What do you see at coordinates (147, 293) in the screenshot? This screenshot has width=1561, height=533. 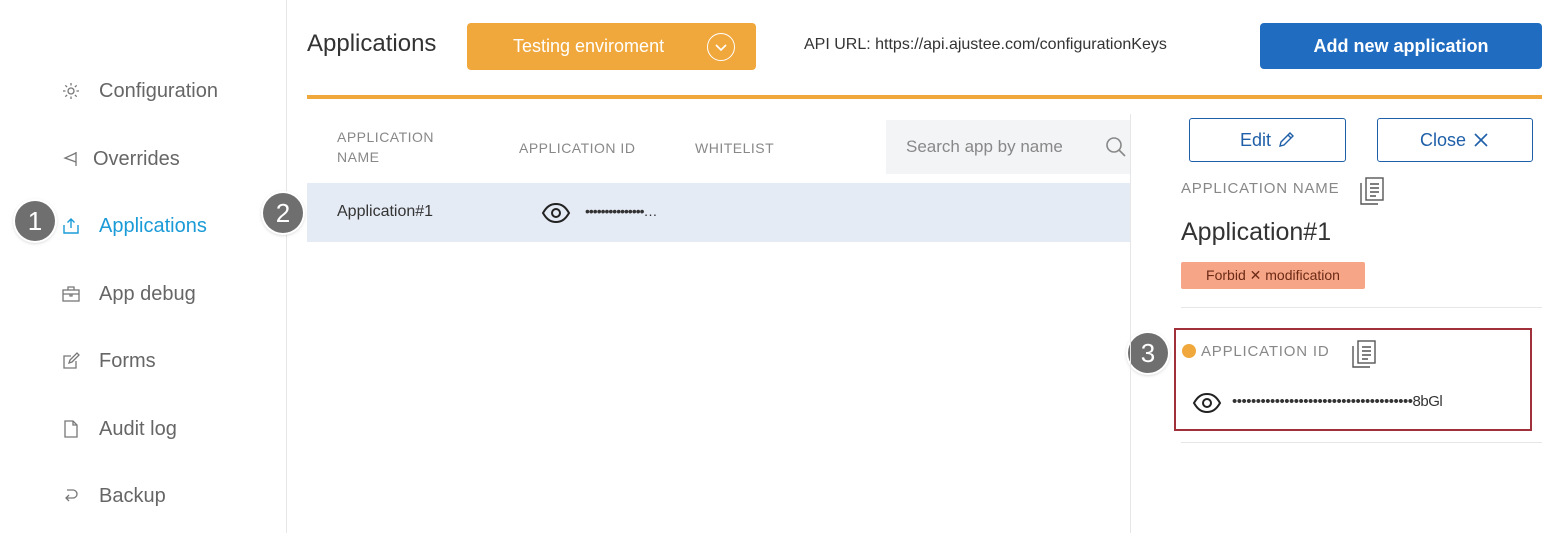 I see `sidebar-item-label: App debug` at bounding box center [147, 293].